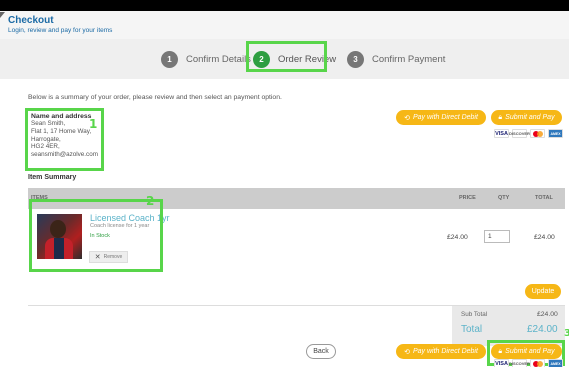  Describe the element at coordinates (504, 198) in the screenshot. I see `column-header-qty: QTY` at that location.